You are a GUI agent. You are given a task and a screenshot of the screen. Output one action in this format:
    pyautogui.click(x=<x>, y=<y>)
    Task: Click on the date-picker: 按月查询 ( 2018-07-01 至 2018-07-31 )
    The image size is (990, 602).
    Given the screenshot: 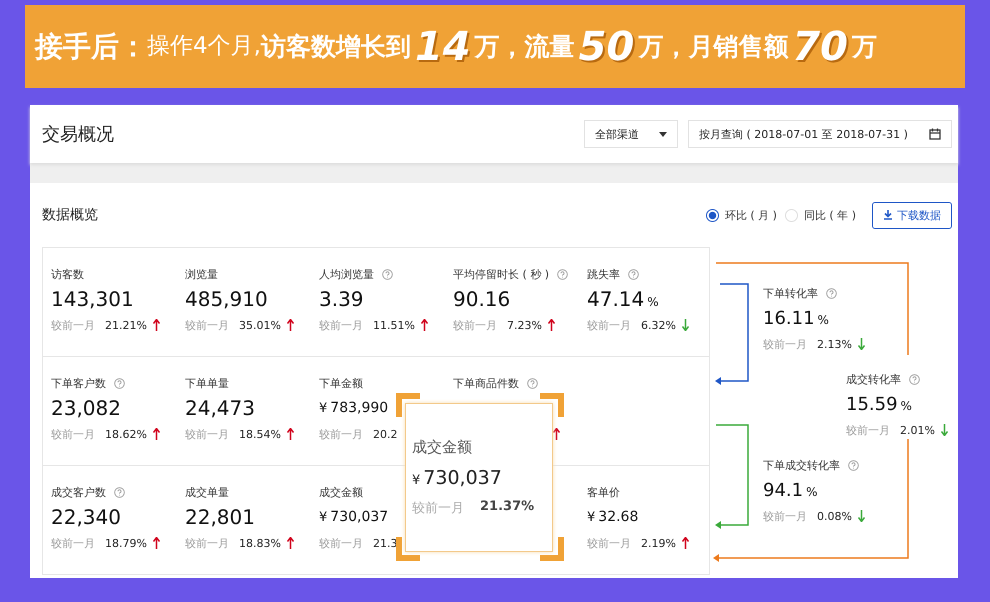 What is the action you would take?
    pyautogui.click(x=820, y=134)
    